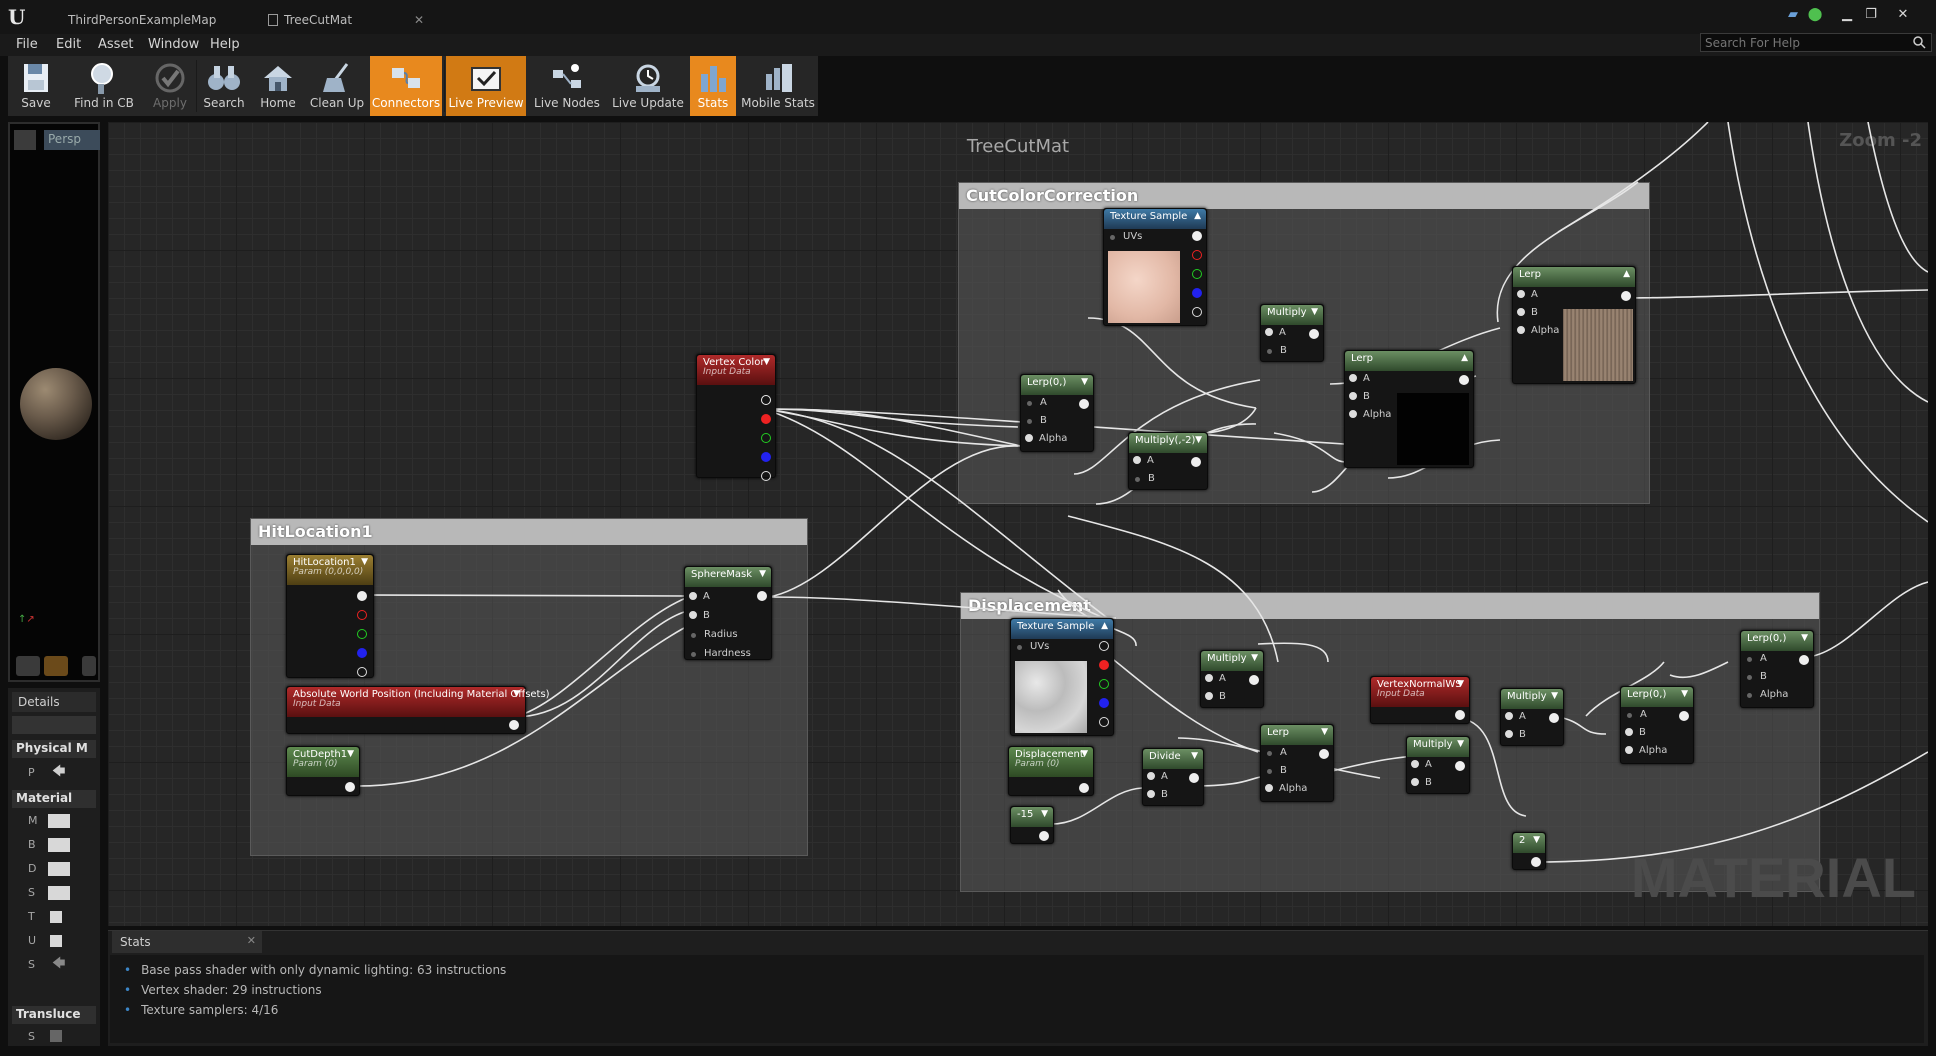 The image size is (1936, 1056). Describe the element at coordinates (330, 616) in the screenshot. I see `node-hit-location-param: HitLocation1 Param (0,0,0,0) ▼` at that location.